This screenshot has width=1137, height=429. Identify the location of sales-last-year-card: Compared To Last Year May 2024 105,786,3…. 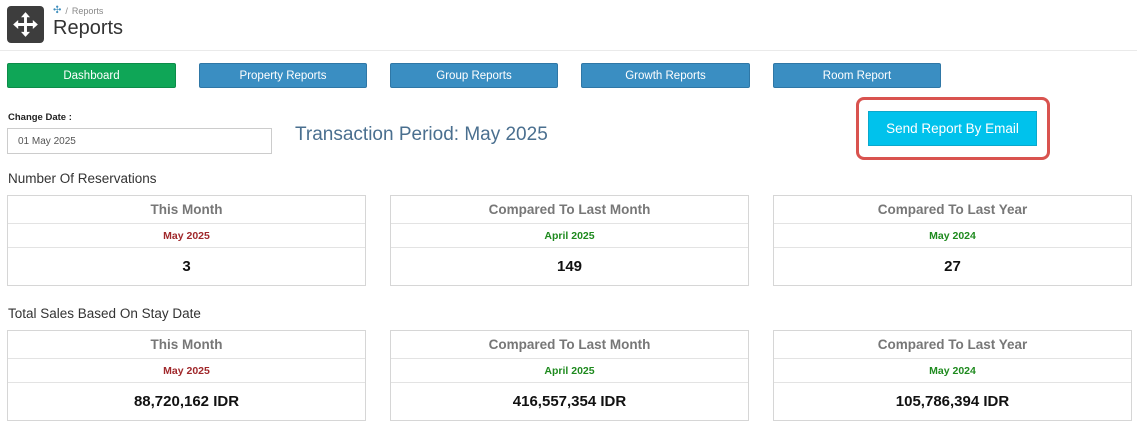
(952, 375).